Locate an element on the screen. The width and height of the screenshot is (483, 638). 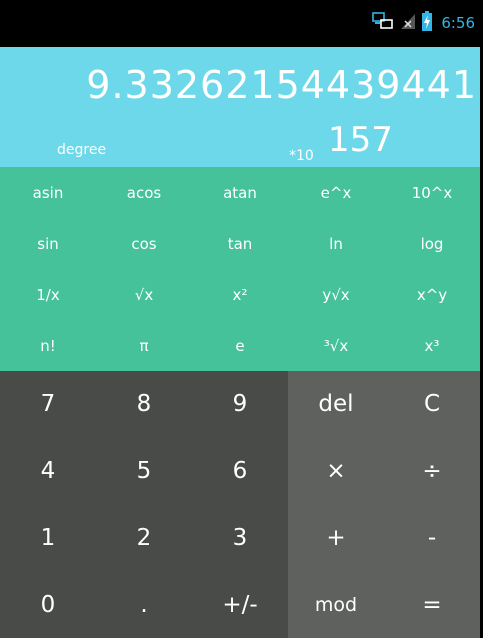
subtract-key: - is located at coordinates (432, 538).